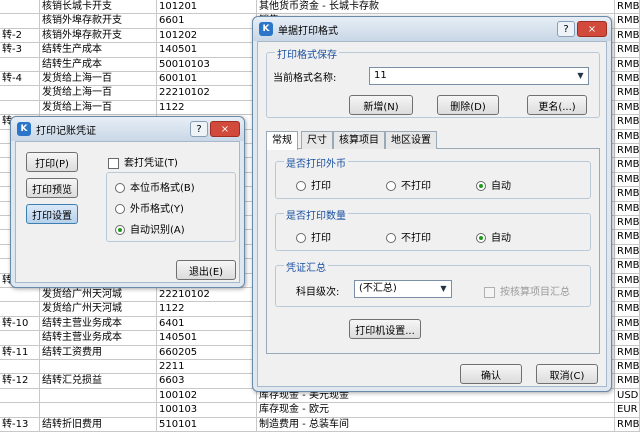  Describe the element at coordinates (143, 161) in the screenshot. I see `overlay-checkbox: 套打凭证(T)` at that location.